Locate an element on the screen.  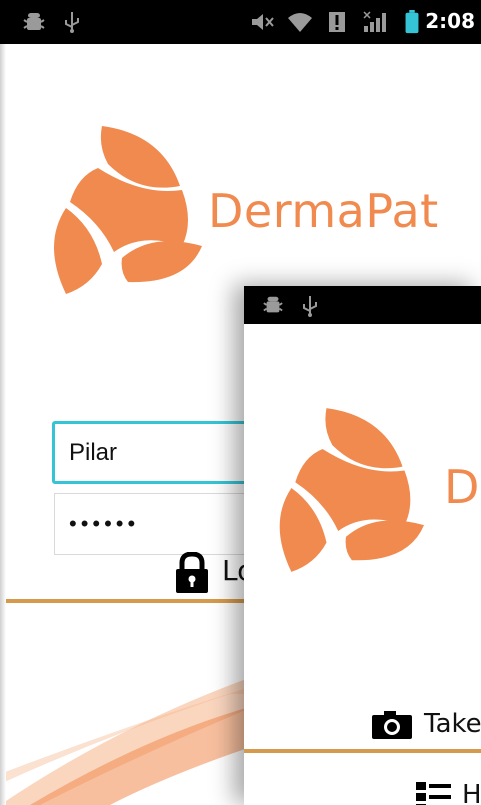
mute-icon is located at coordinates (263, 22).